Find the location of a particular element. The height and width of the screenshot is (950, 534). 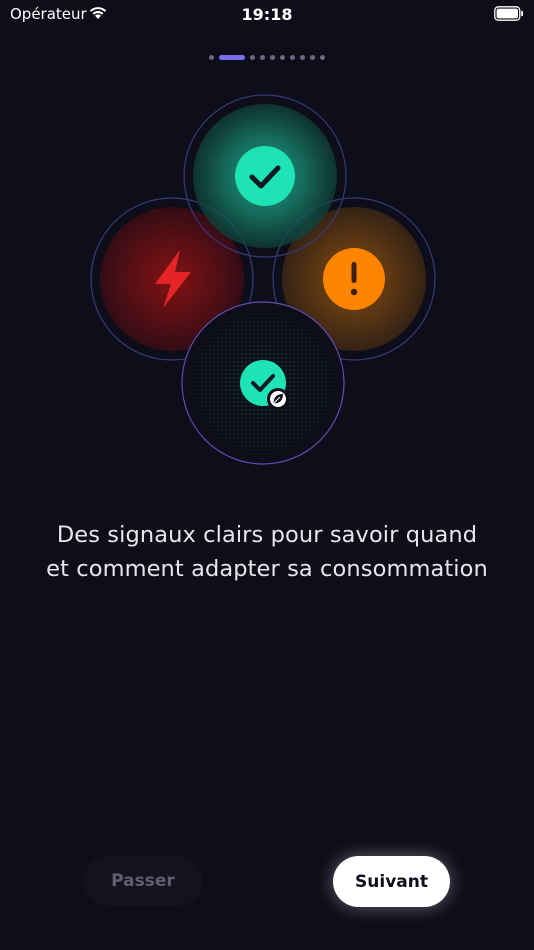

skip-button: Passer is located at coordinates (143, 881).